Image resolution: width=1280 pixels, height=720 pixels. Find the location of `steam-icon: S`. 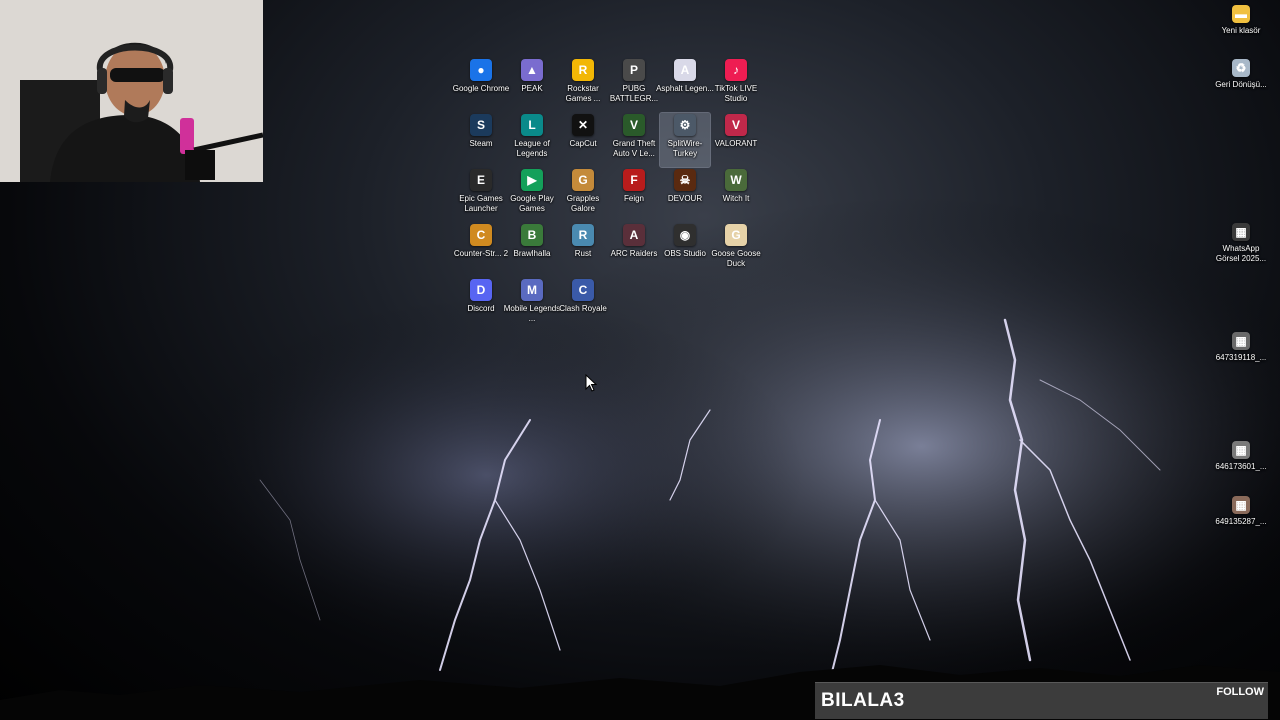

steam-icon: S is located at coordinates (481, 125).